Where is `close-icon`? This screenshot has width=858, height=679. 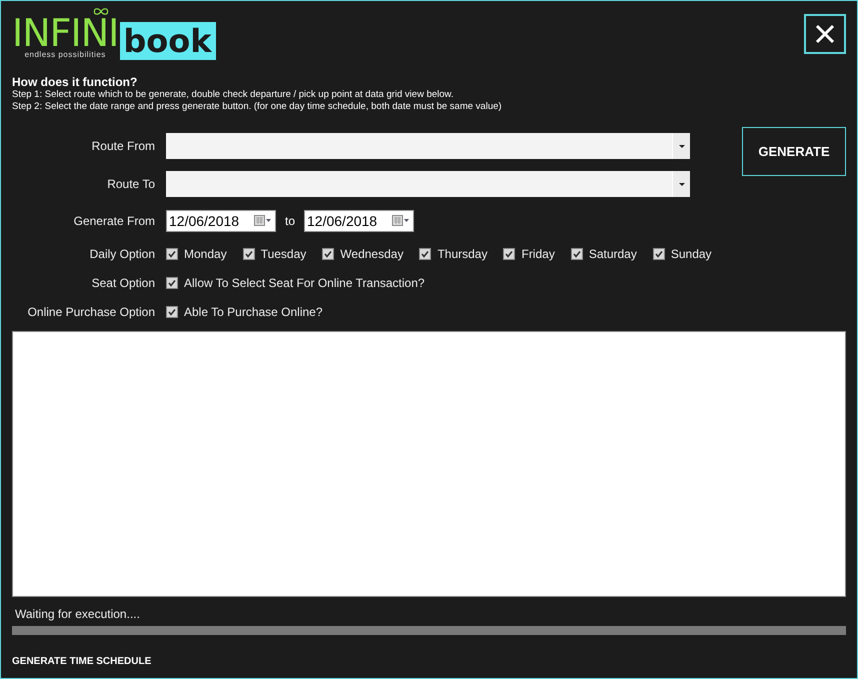
close-icon is located at coordinates (825, 34).